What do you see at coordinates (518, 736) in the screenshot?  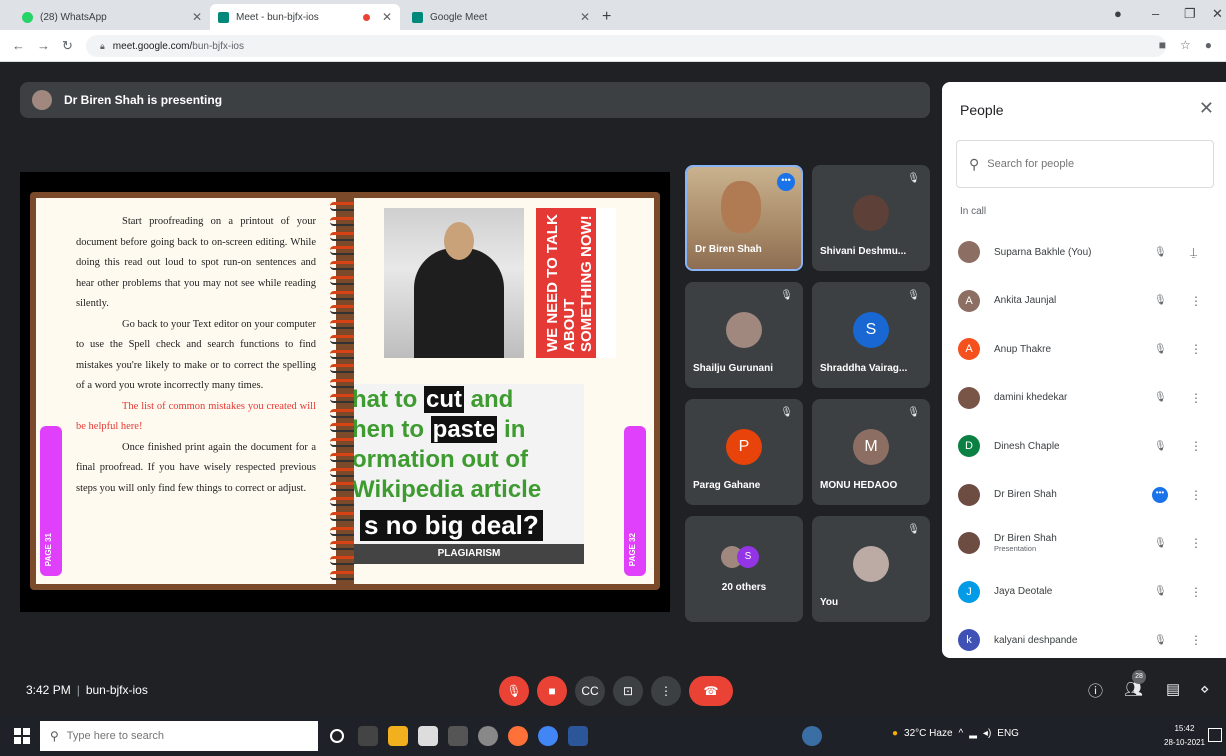 I see `firefox-icon` at bounding box center [518, 736].